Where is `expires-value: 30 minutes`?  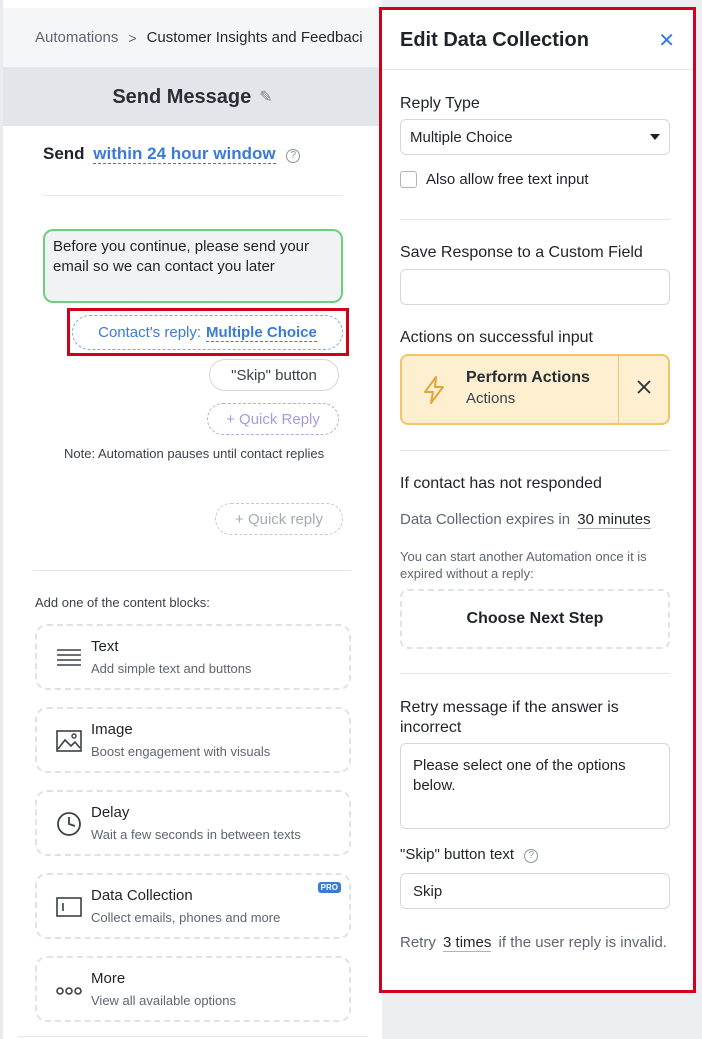 expires-value: 30 minutes is located at coordinates (614, 520).